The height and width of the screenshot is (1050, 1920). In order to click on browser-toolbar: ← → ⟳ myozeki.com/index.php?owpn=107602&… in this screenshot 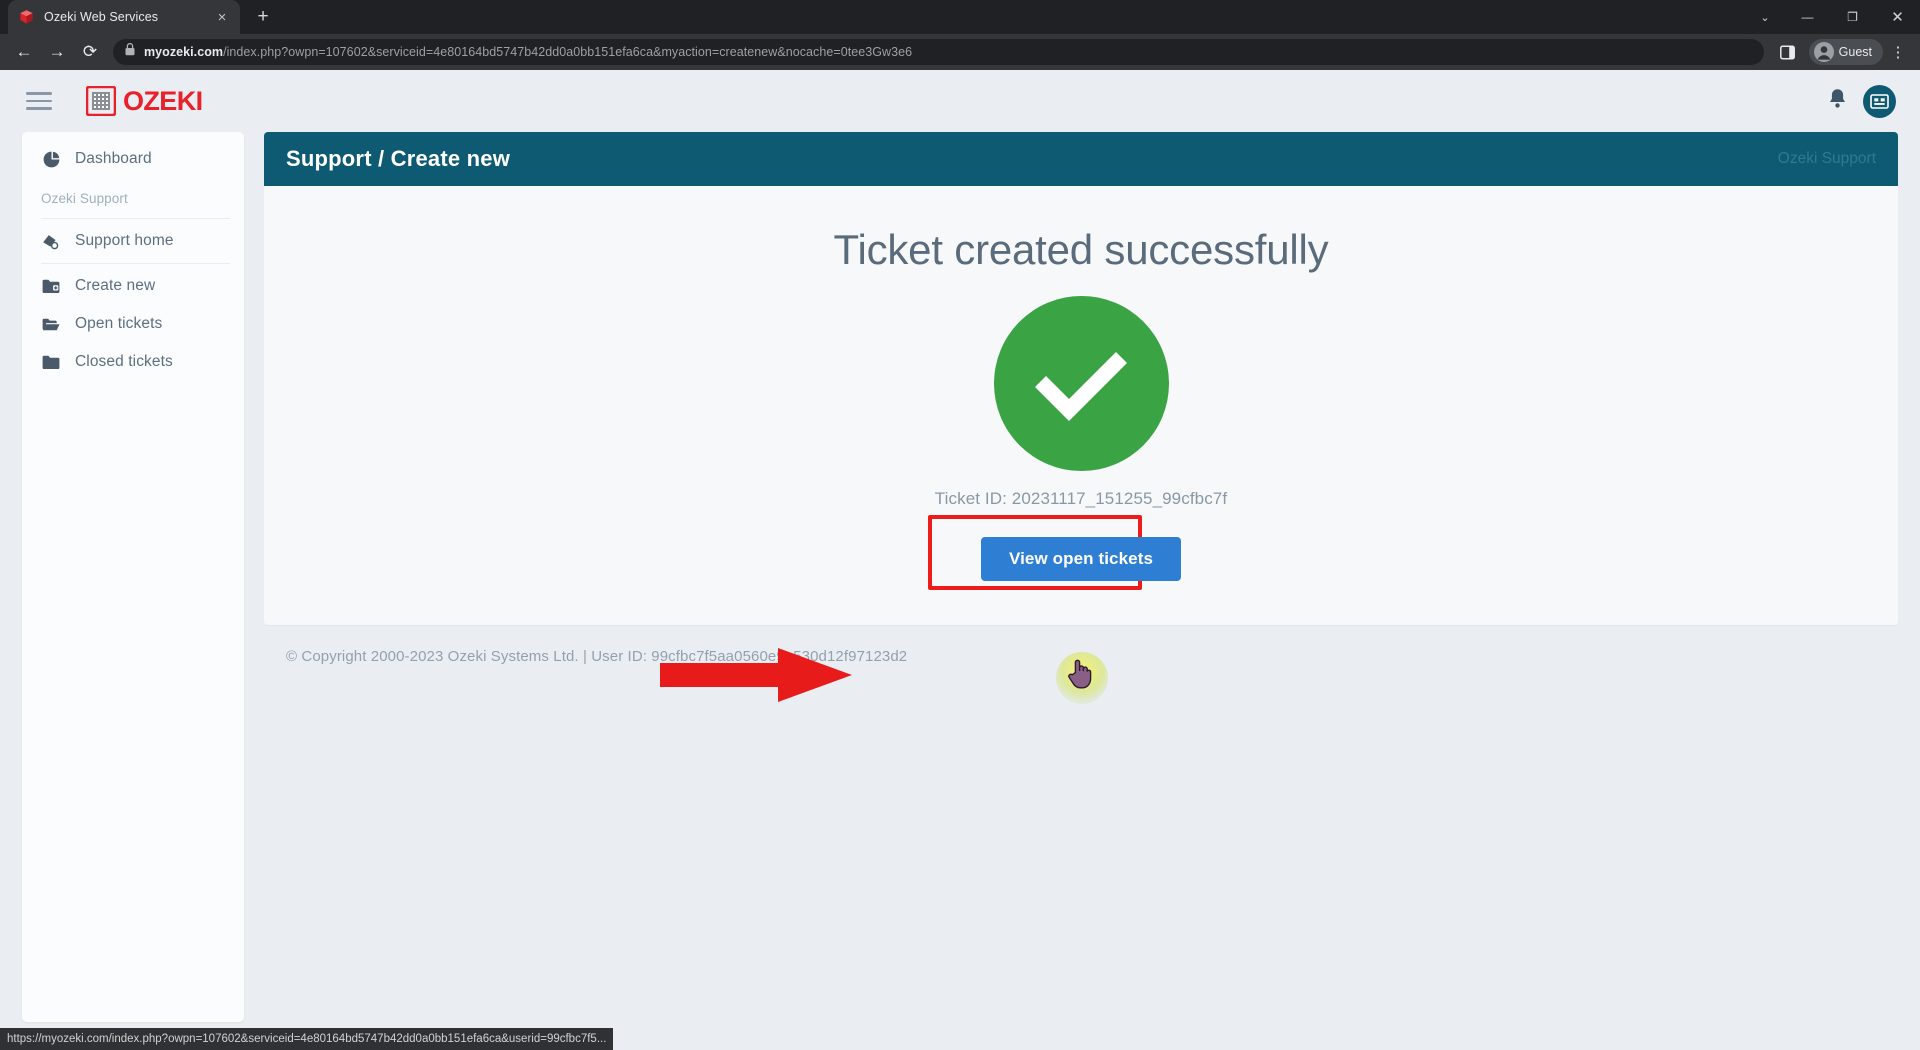, I will do `click(960, 52)`.